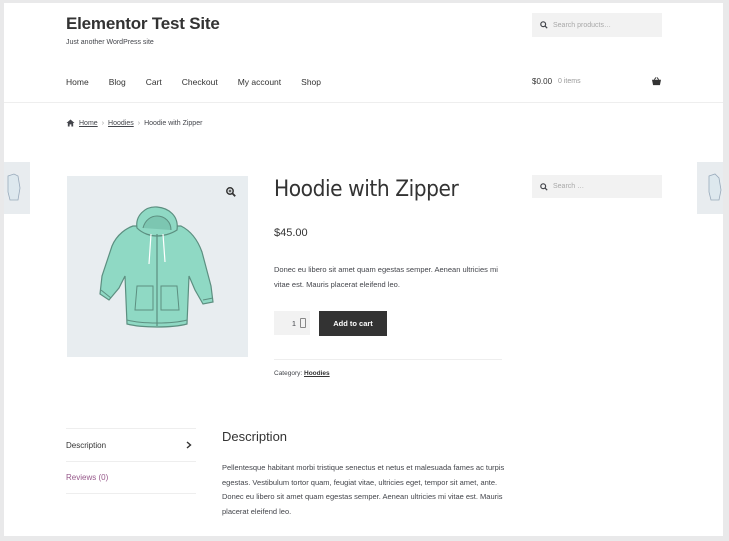 The image size is (729, 541). What do you see at coordinates (70, 123) in the screenshot?
I see `home-icon` at bounding box center [70, 123].